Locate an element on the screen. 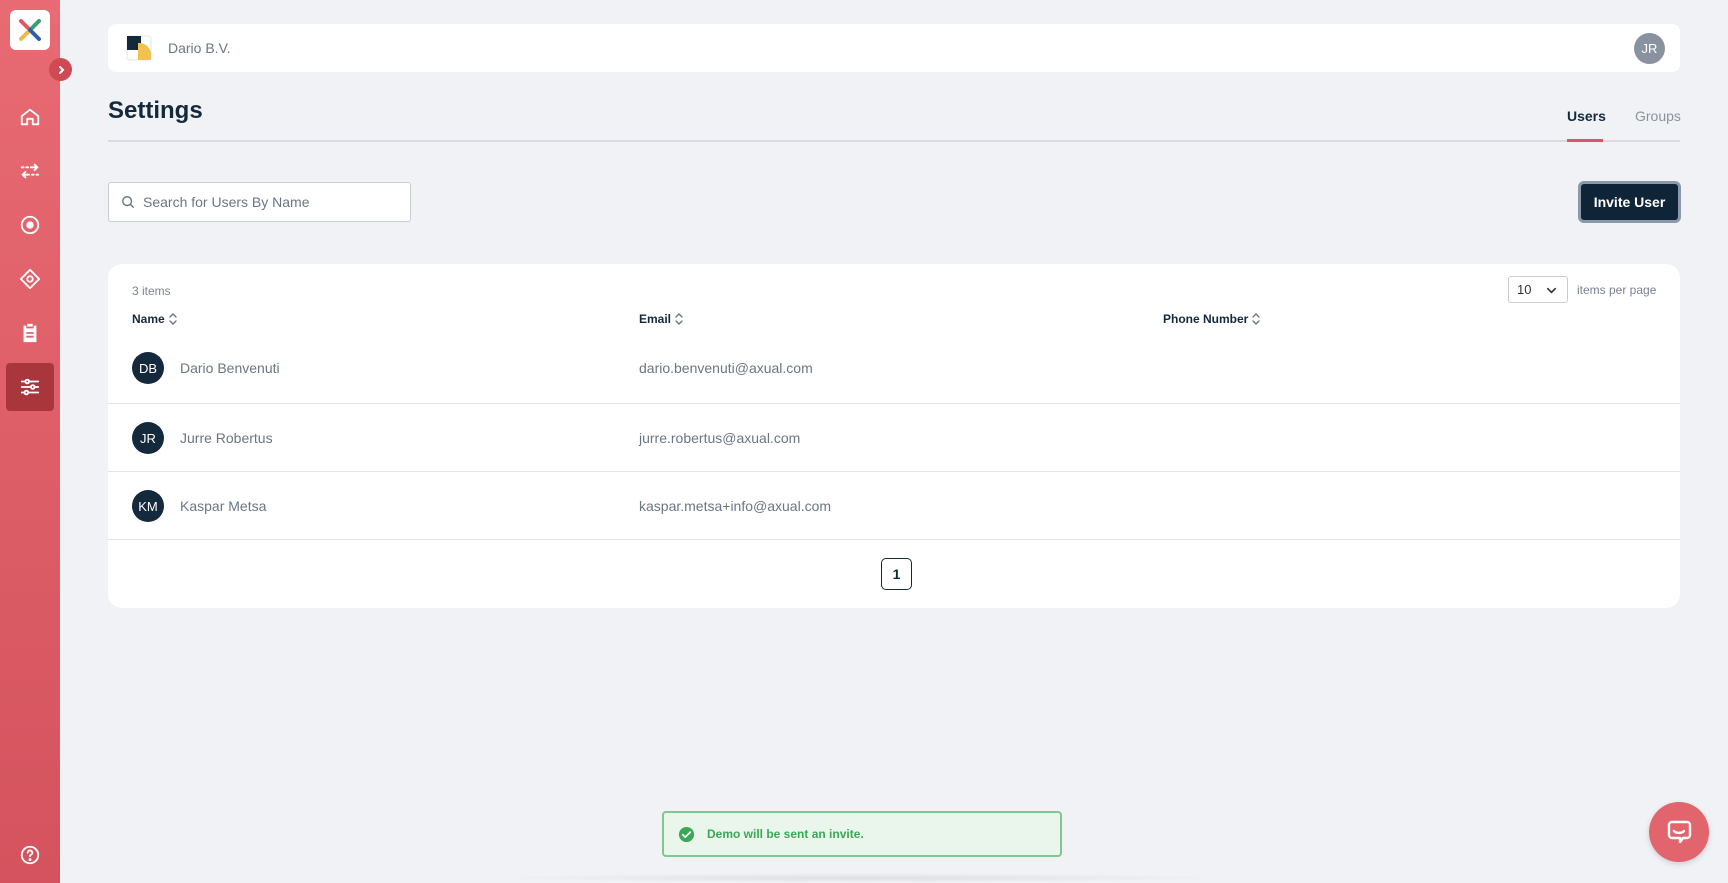  sidebar-item-clipboard is located at coordinates (30, 333).